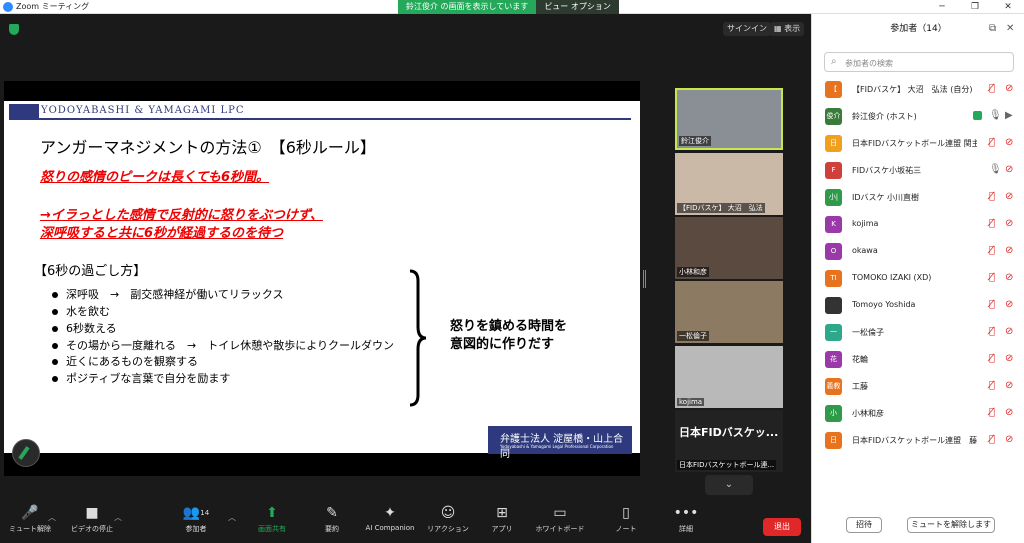 Image resolution: width=1024 pixels, height=543 pixels. What do you see at coordinates (918, 440) in the screenshot?
I see `participant-row: 日 日本FIDバスケットボール連盟 藤... 🎙̸ ⊘` at bounding box center [918, 440].